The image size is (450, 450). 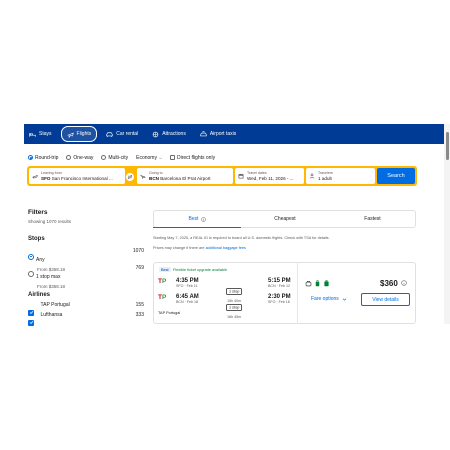 I want to click on round-trip-radio, so click(x=30, y=157).